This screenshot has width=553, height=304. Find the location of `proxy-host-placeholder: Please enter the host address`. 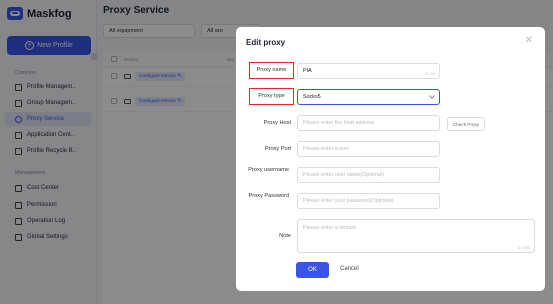

proxy-host-placeholder: Please enter the host address is located at coordinates (339, 123).